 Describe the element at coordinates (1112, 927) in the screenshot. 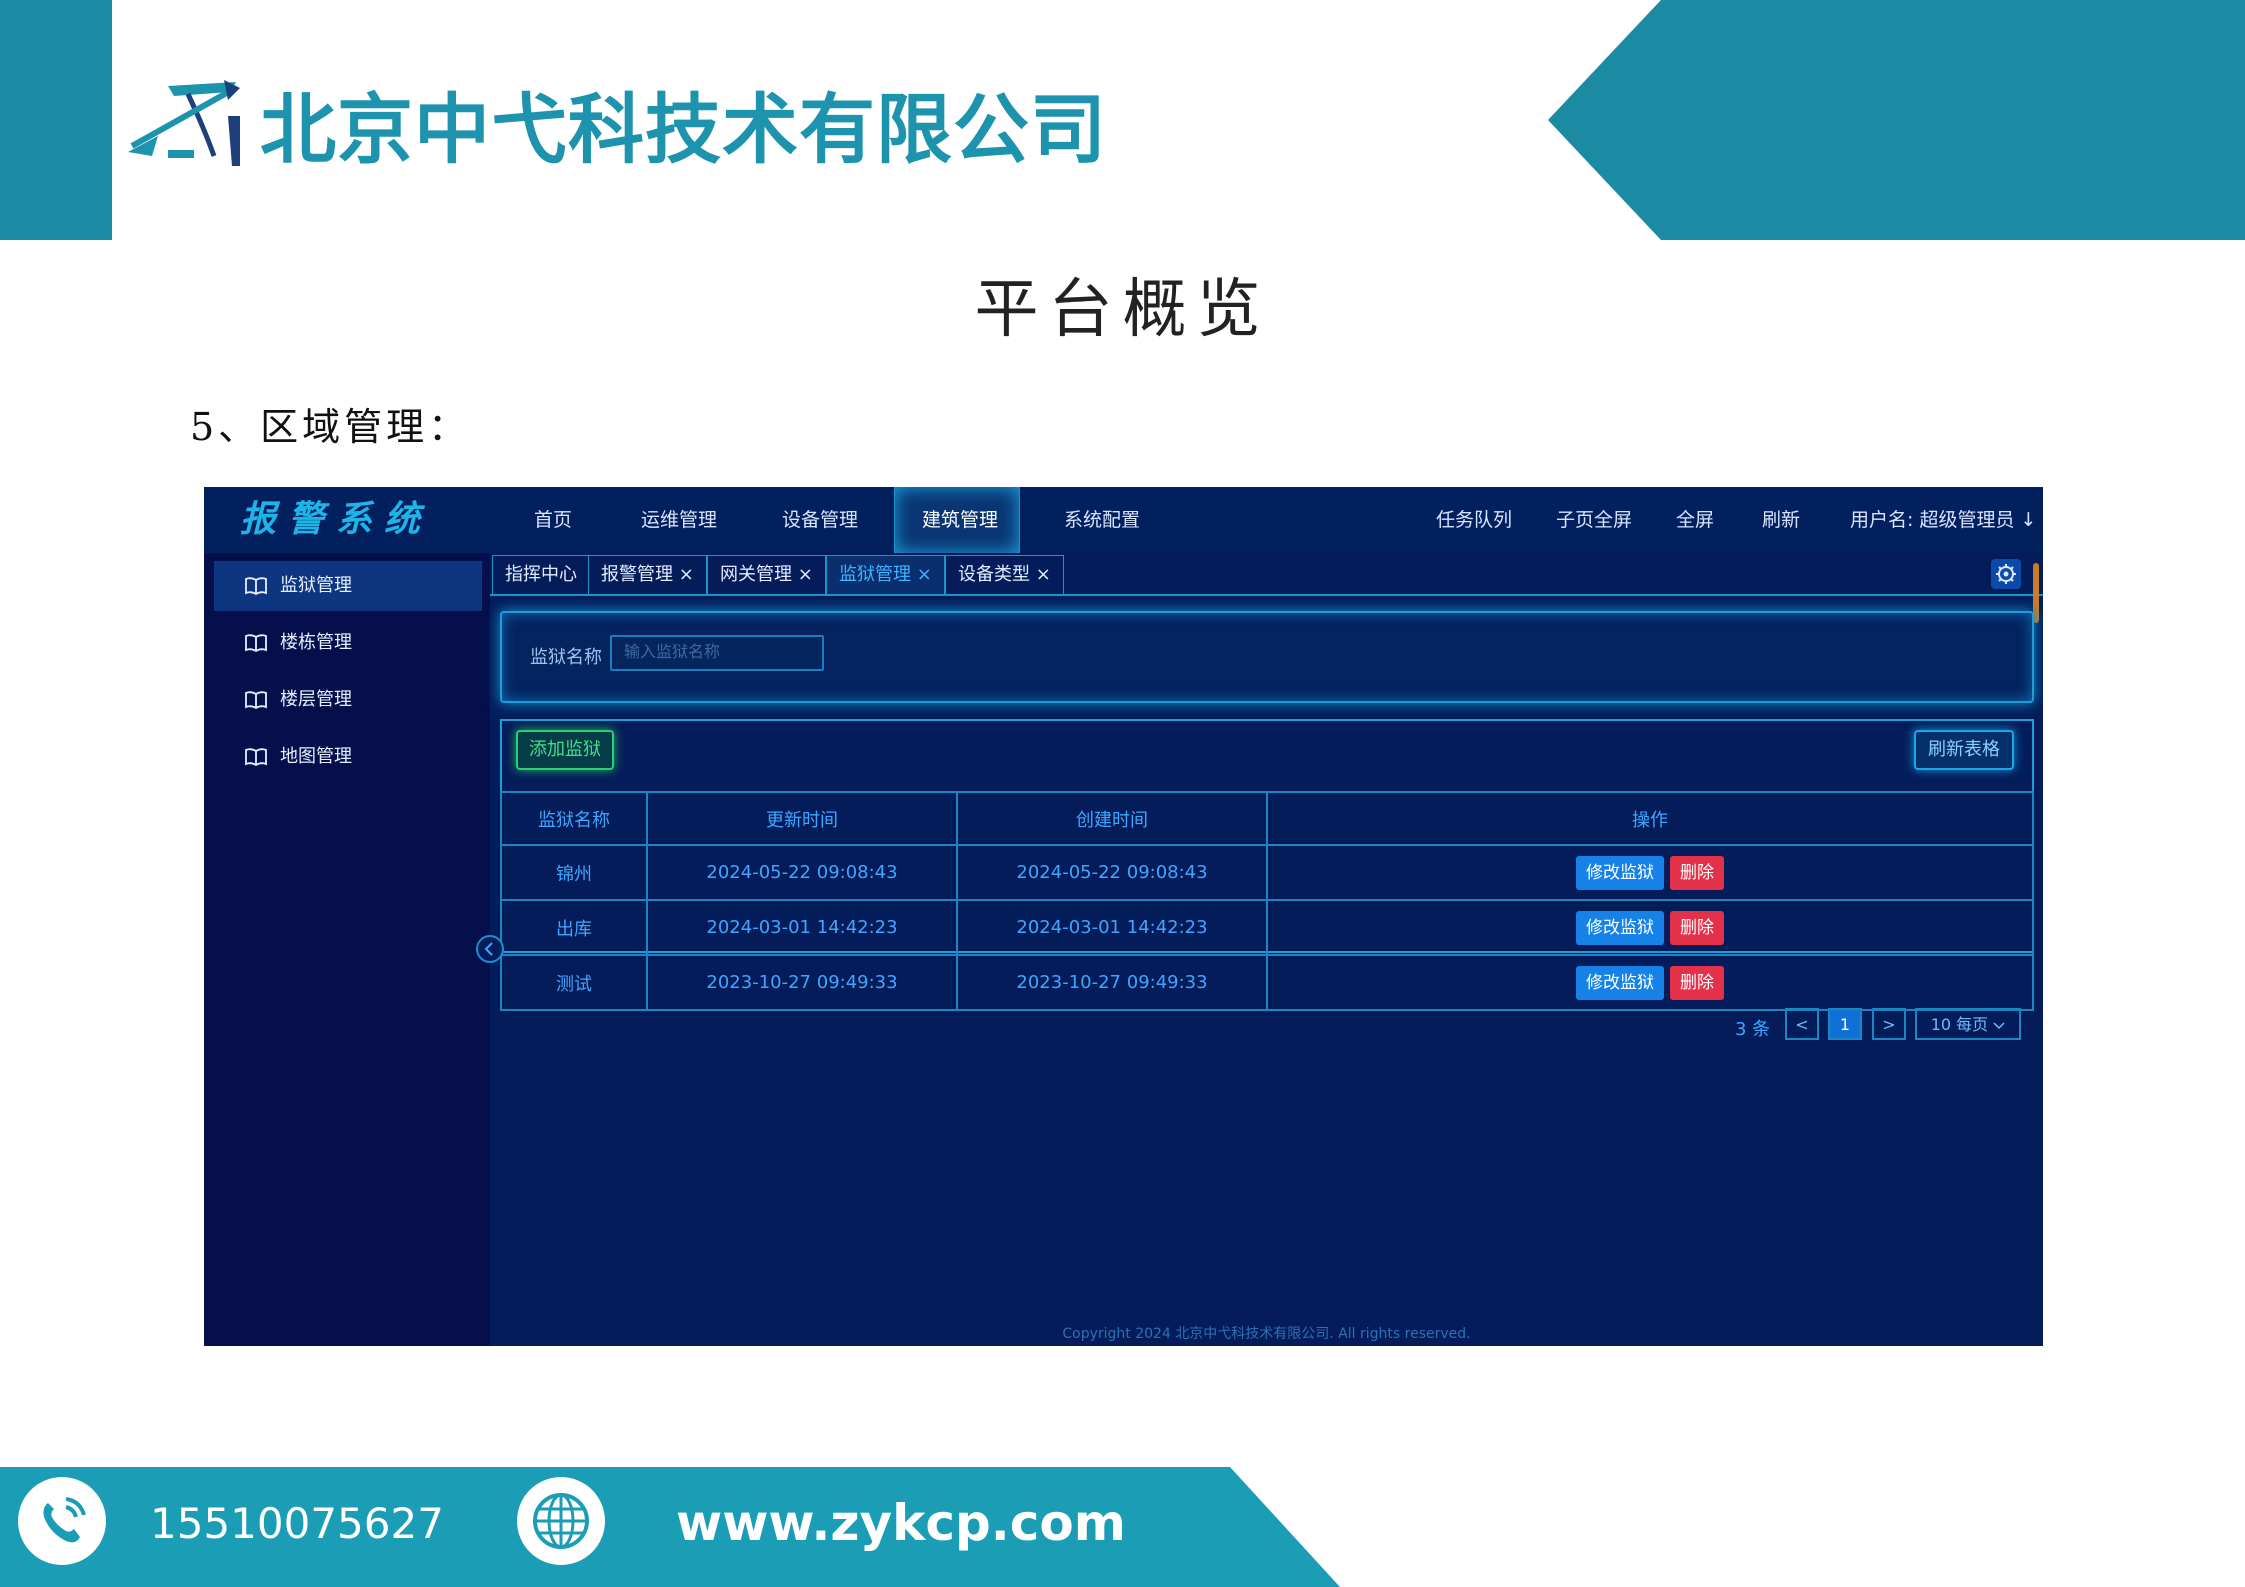

I see `cell-created: 2024-03-01 14:42:23` at that location.